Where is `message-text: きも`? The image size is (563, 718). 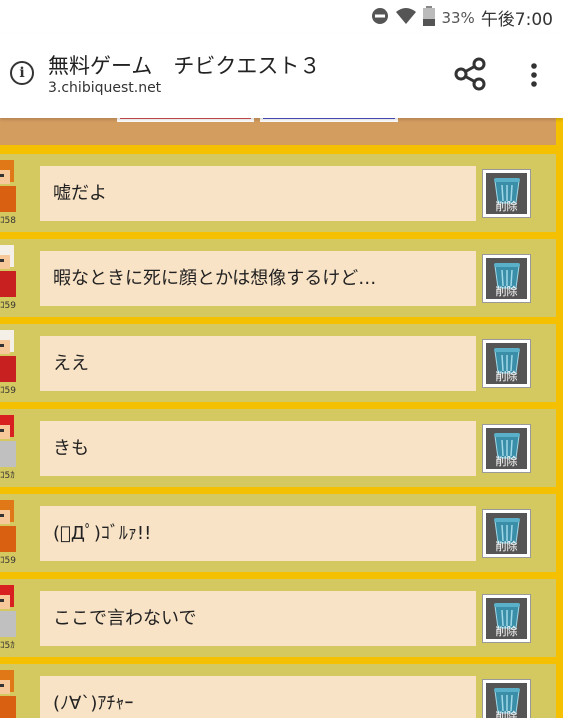
message-text: きも is located at coordinates (258, 448).